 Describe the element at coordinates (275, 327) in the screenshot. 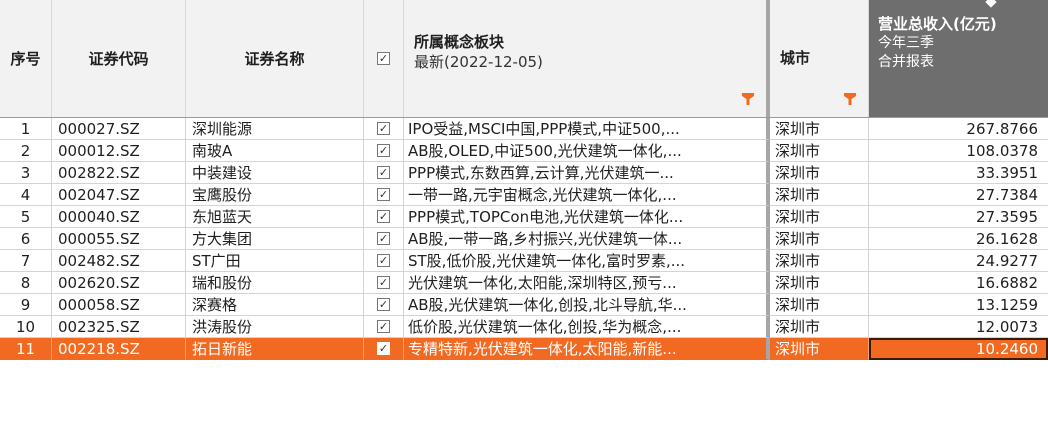

I see `security-name: 洪涛股份` at that location.